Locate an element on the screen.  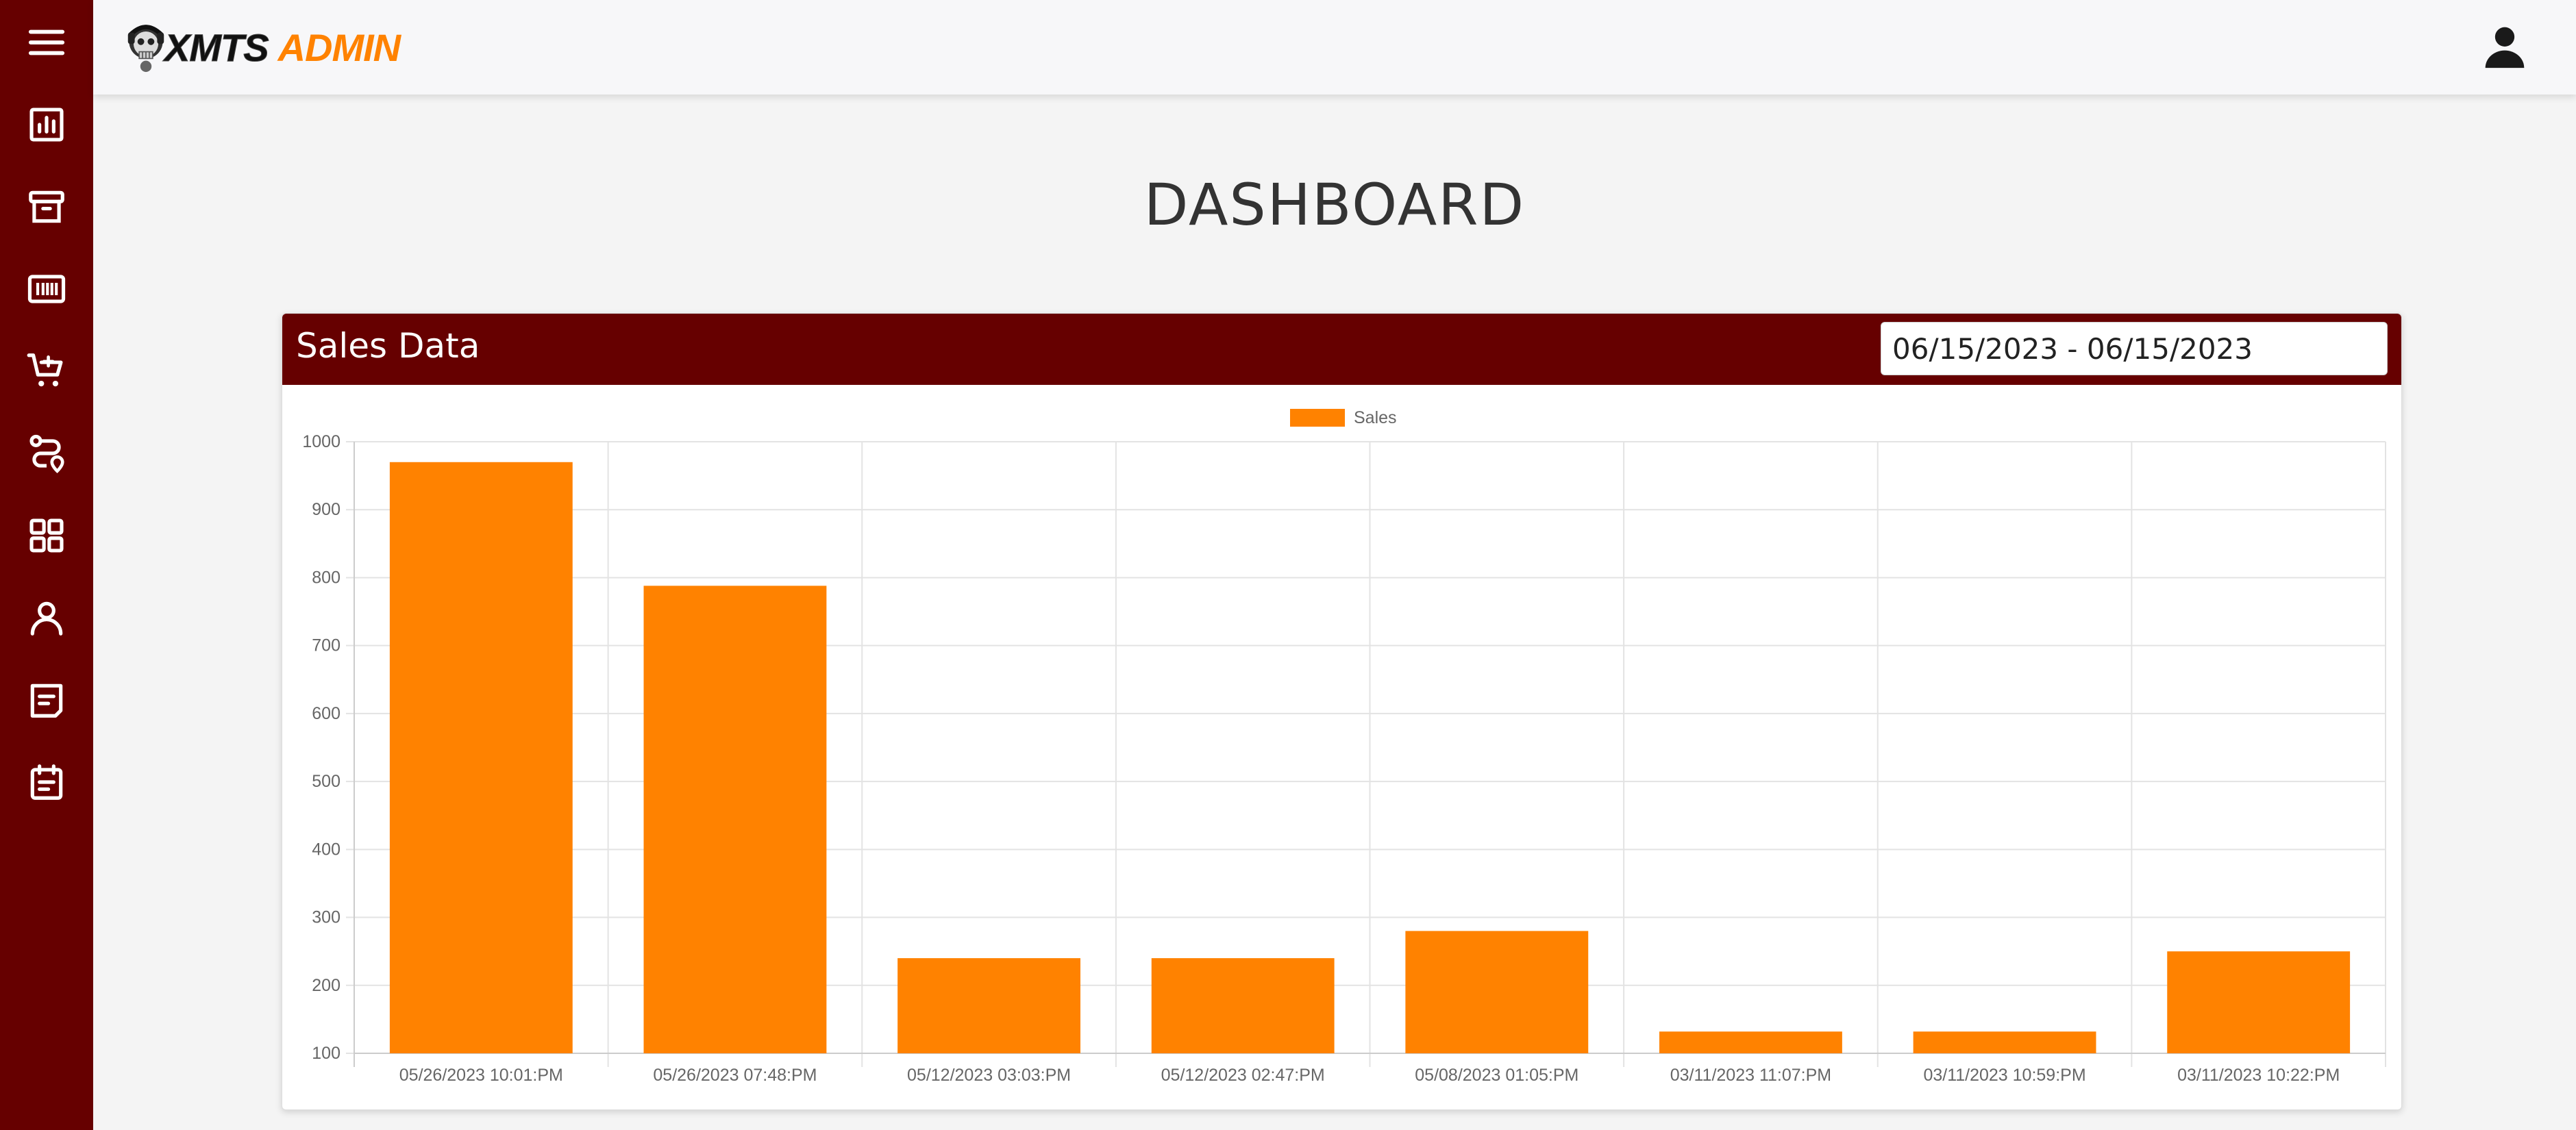
sidebar-item-categories is located at coordinates (46, 535).